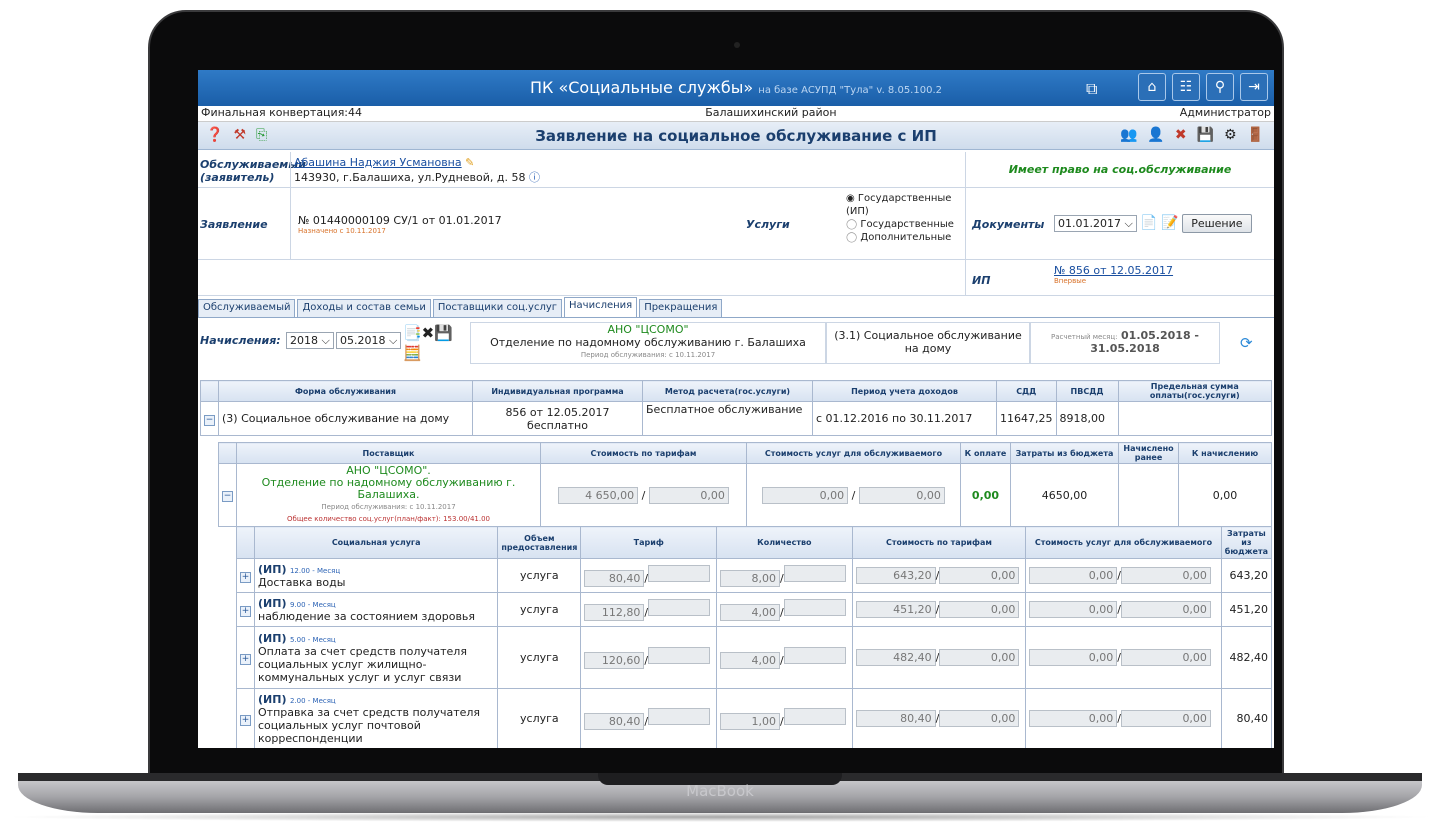  I want to click on eligibility-text: Имеет право на соц.обслуживание, so click(1119, 170).